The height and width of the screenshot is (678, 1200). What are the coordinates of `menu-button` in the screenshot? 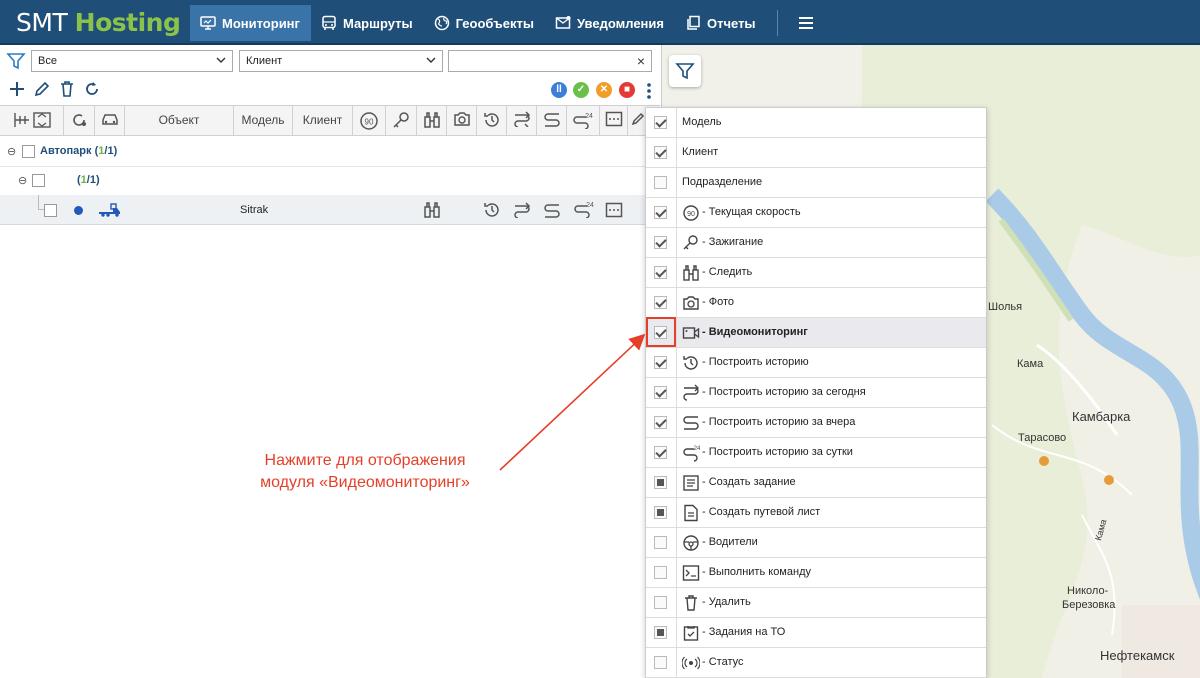 It's located at (806, 23).